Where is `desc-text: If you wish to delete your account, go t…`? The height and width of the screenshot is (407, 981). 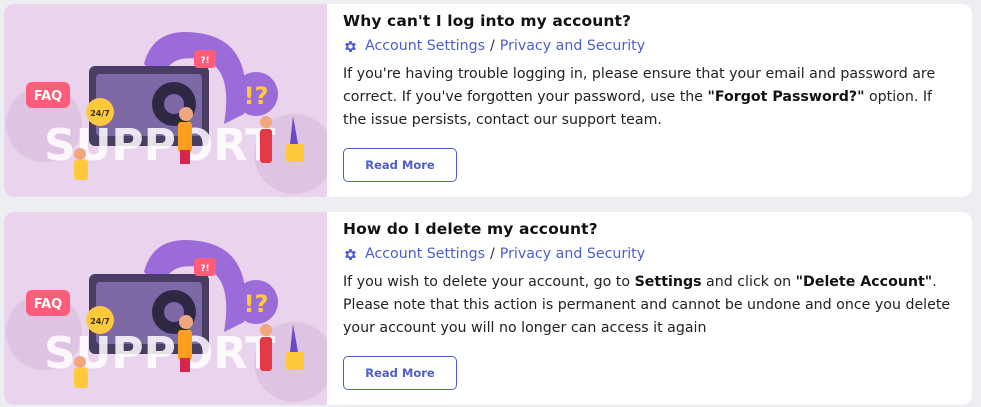
desc-text: If you wish to delete your account, go t… is located at coordinates (489, 282).